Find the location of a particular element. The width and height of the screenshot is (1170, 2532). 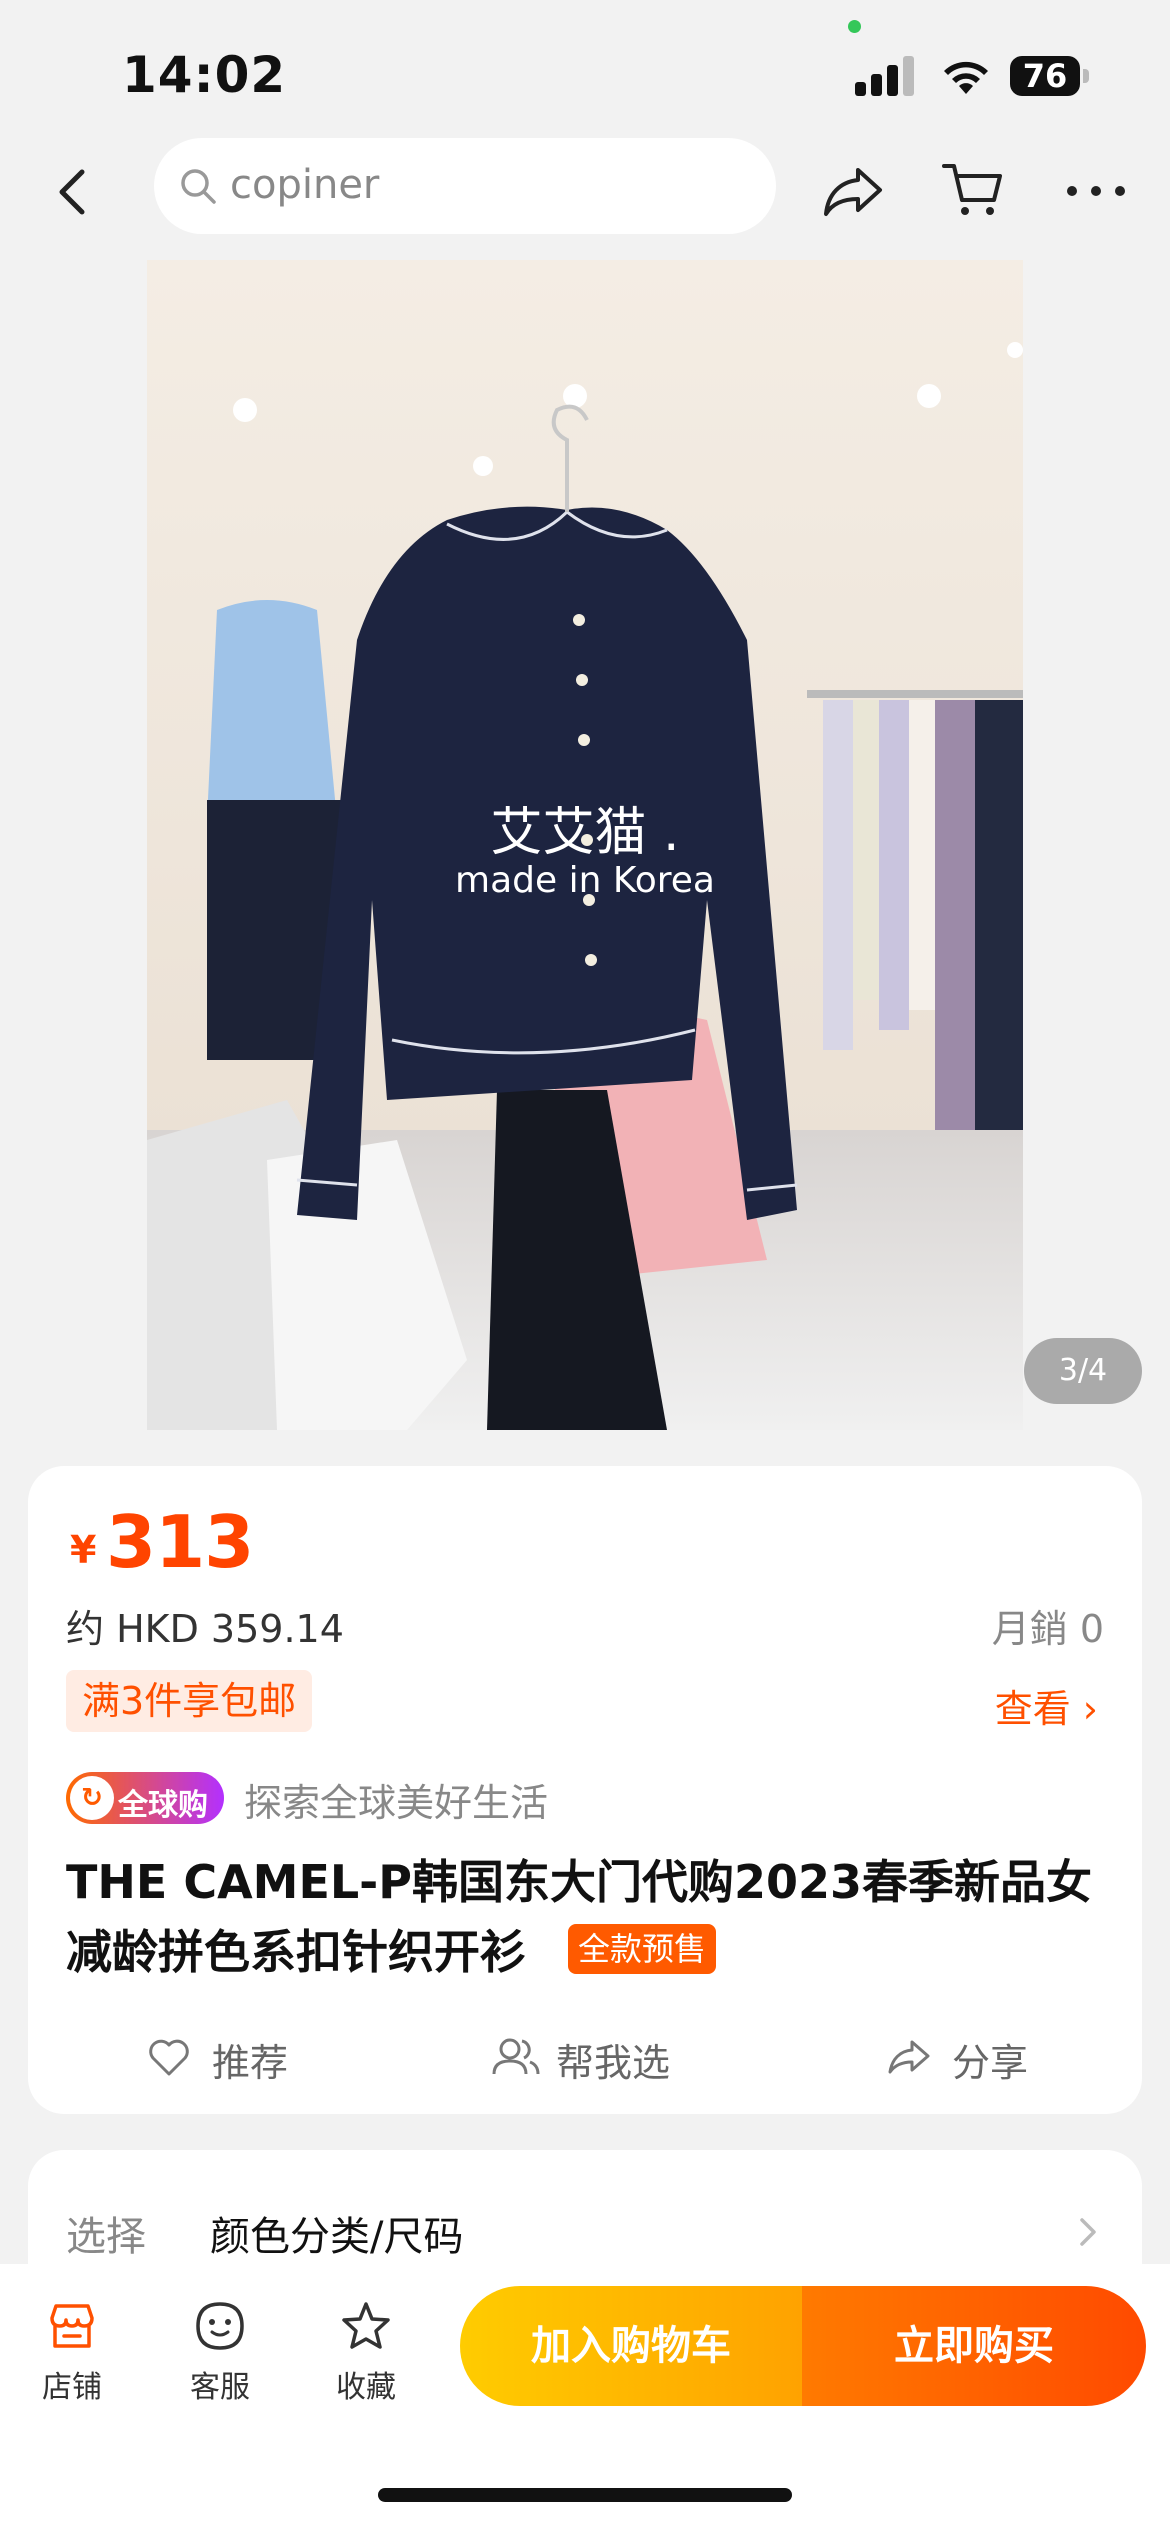

price-currency-symbol: ¥ is located at coordinates (83, 1550).